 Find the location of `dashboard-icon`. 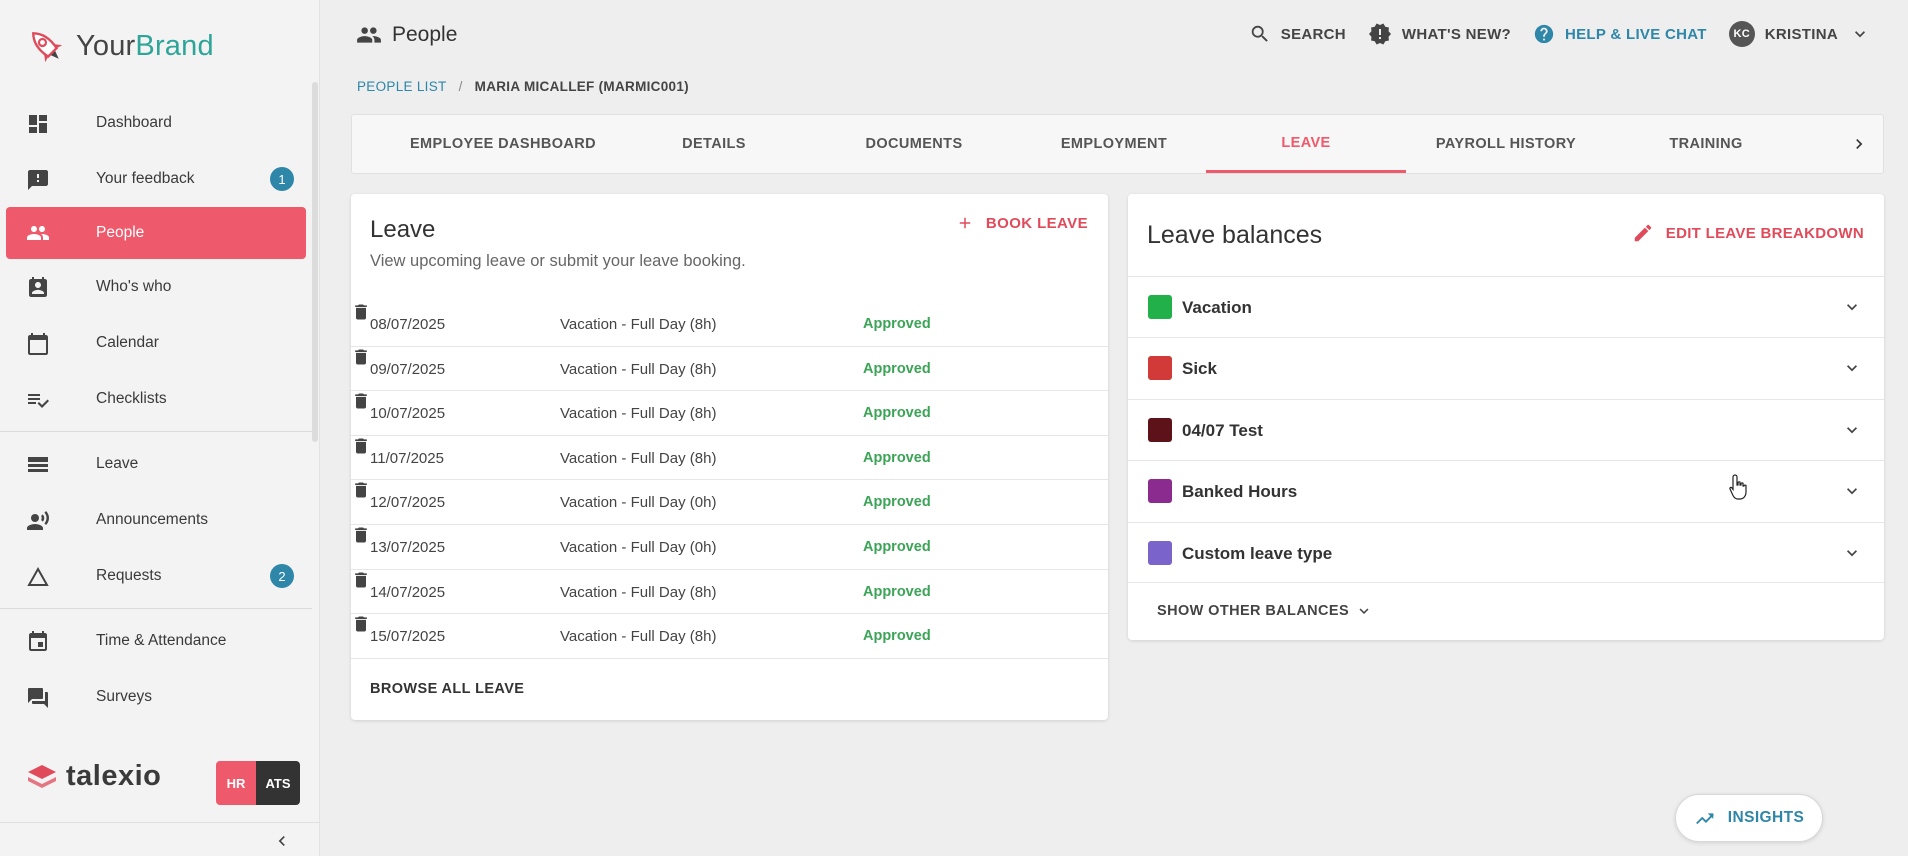

dashboard-icon is located at coordinates (38, 124).